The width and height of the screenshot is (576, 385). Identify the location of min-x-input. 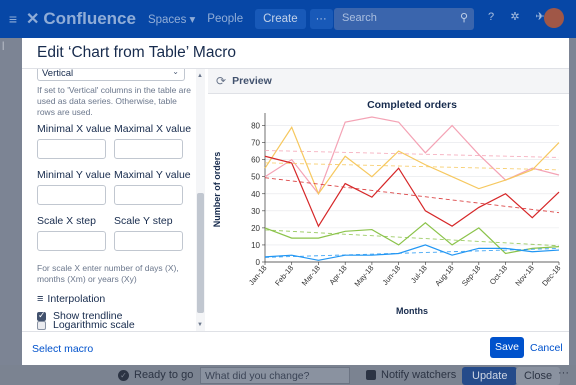
(71, 149).